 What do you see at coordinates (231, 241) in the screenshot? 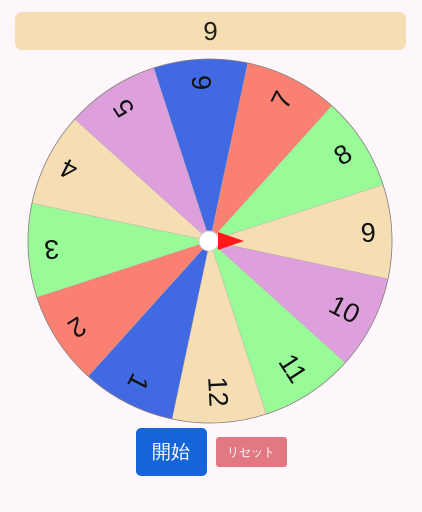
I see `pointer-icon` at bounding box center [231, 241].